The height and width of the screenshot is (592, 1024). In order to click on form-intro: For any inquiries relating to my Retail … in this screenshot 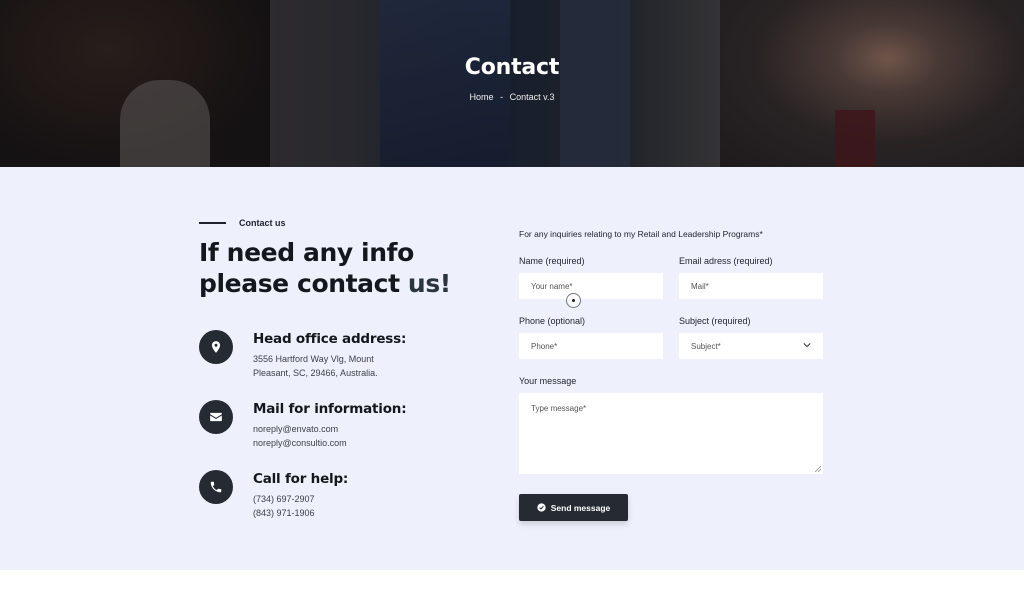, I will do `click(641, 234)`.